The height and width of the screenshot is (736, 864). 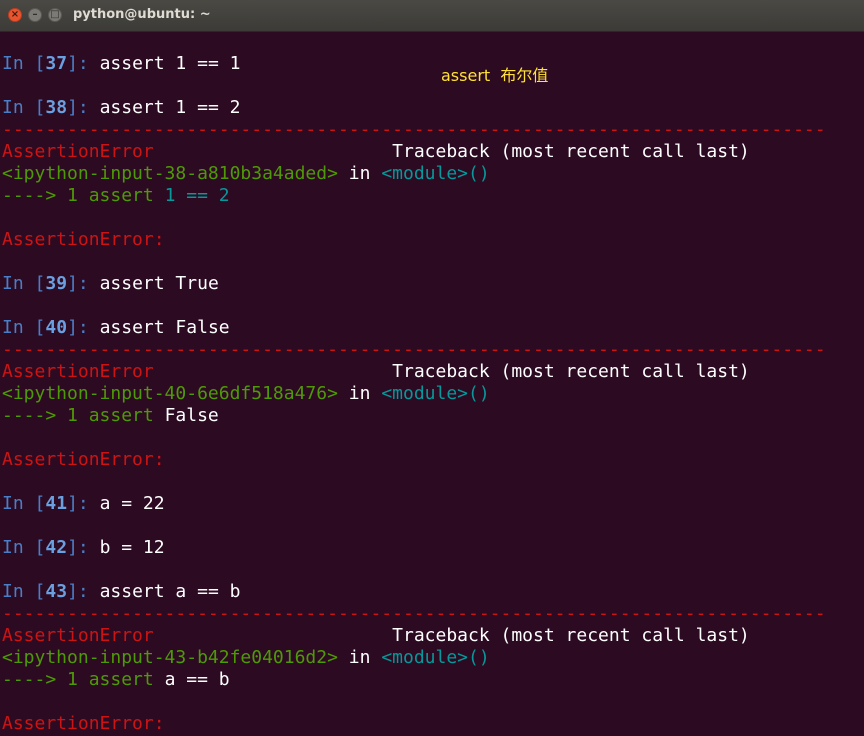 I want to click on traceback-arrow-line: ----> 1 assert 1 == 2, so click(x=414, y=196).